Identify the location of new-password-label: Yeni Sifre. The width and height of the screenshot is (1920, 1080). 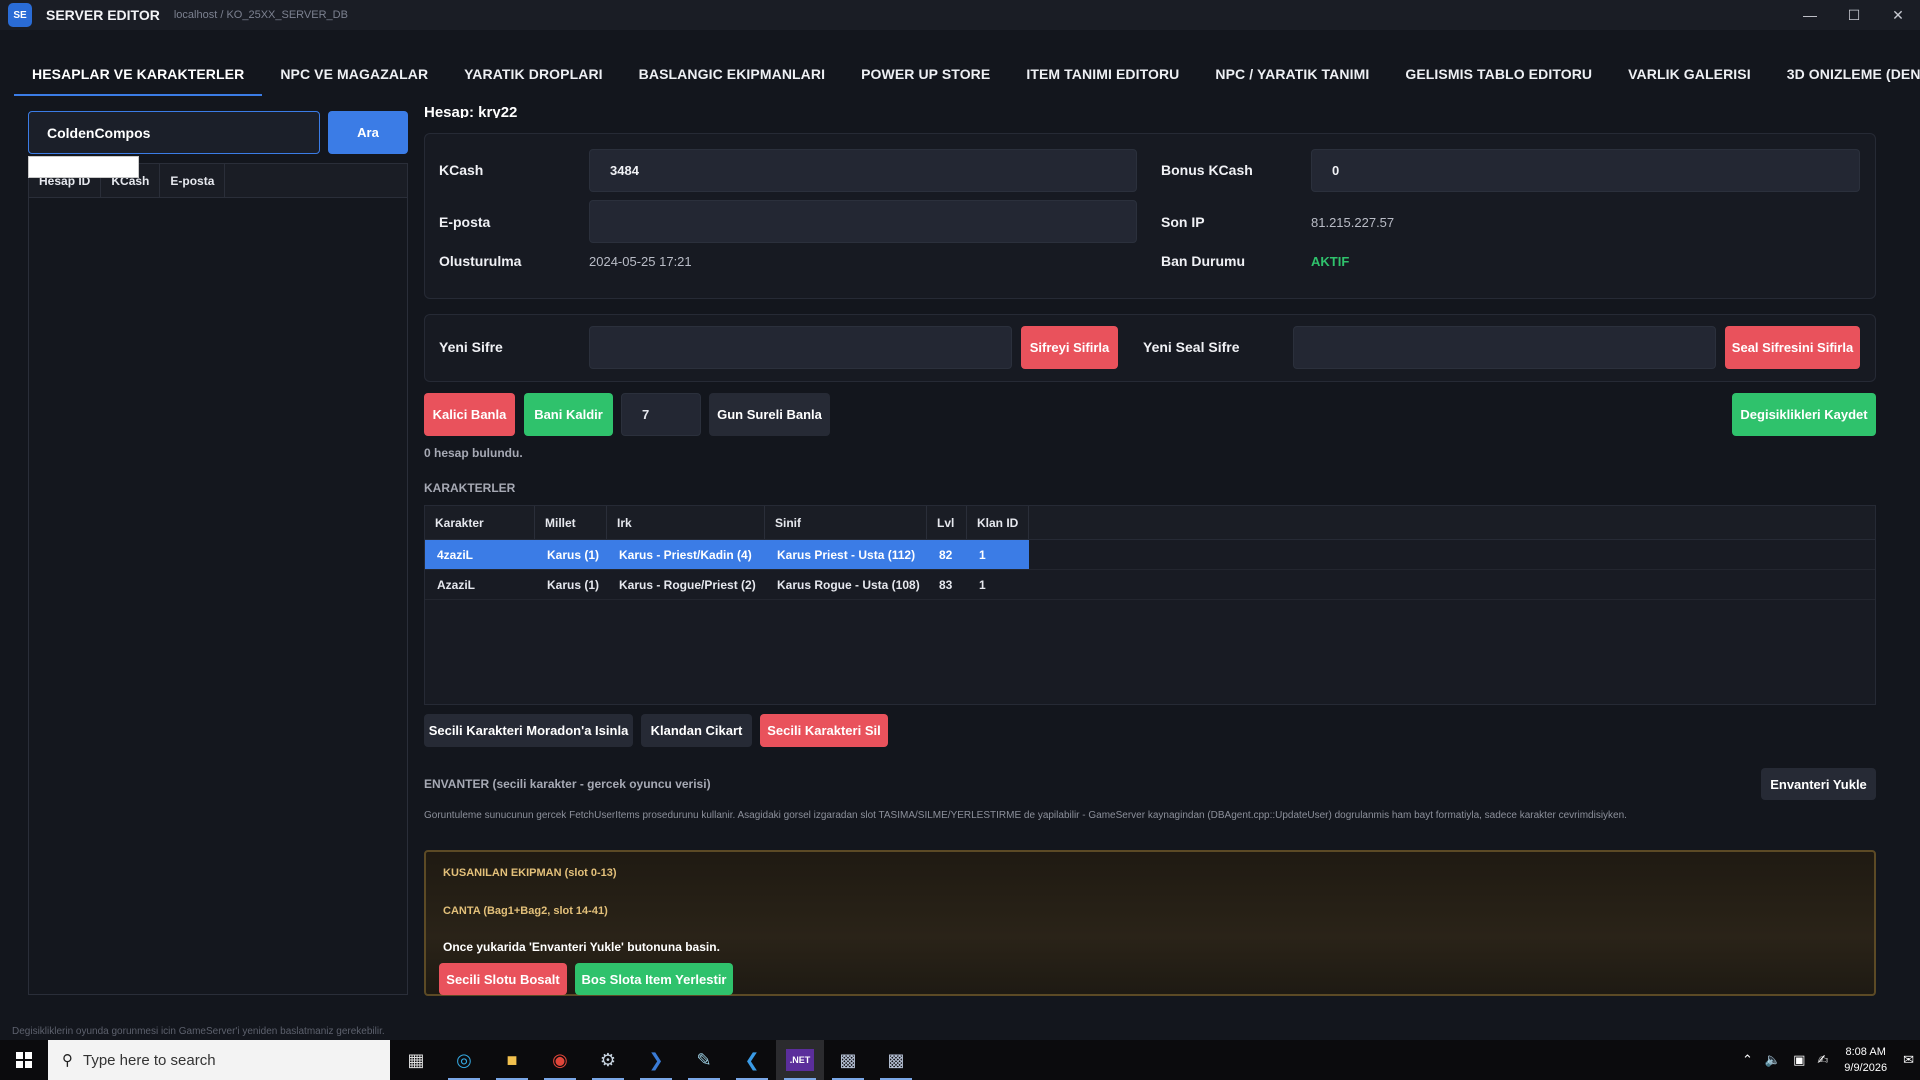
(471, 347).